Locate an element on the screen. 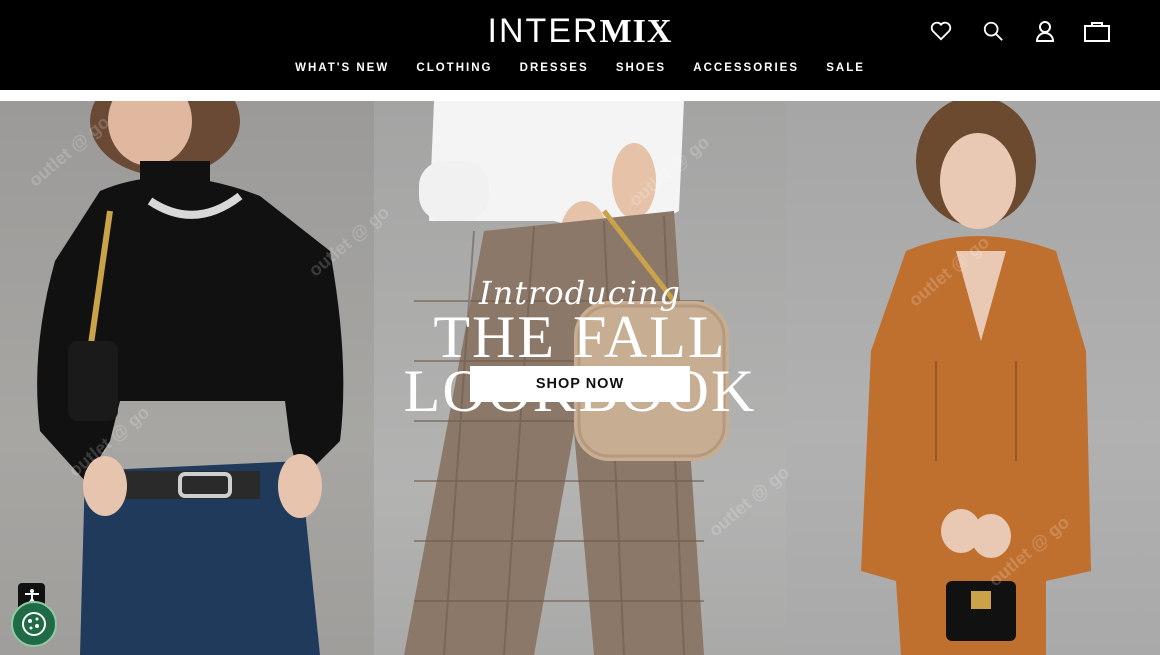 This screenshot has width=1160, height=655. header-divider is located at coordinates (580, 95).